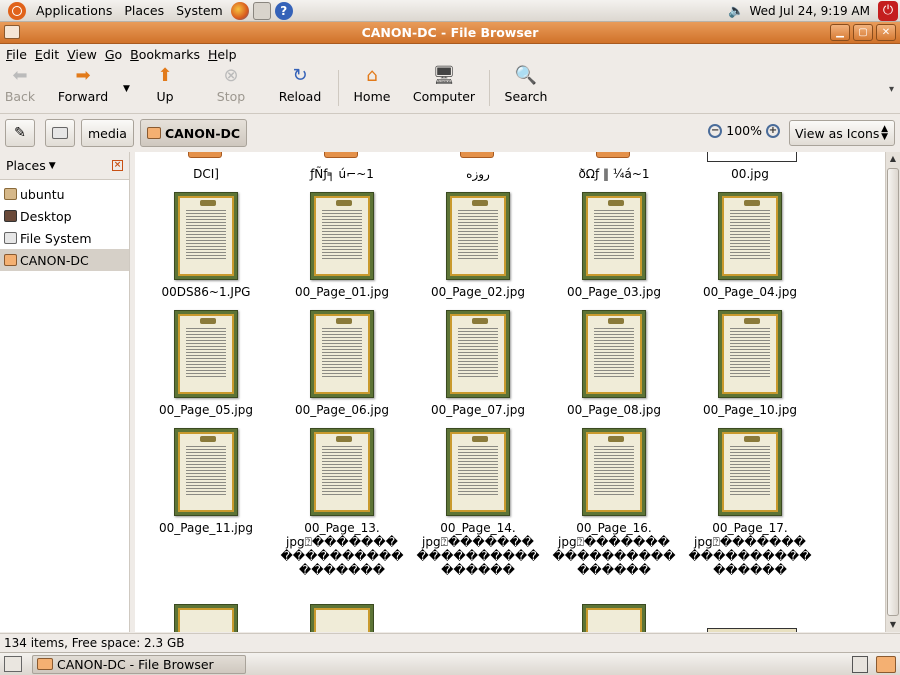  What do you see at coordinates (891, 89) in the screenshot?
I see `toolbar-overflow-icon: ▾` at bounding box center [891, 89].